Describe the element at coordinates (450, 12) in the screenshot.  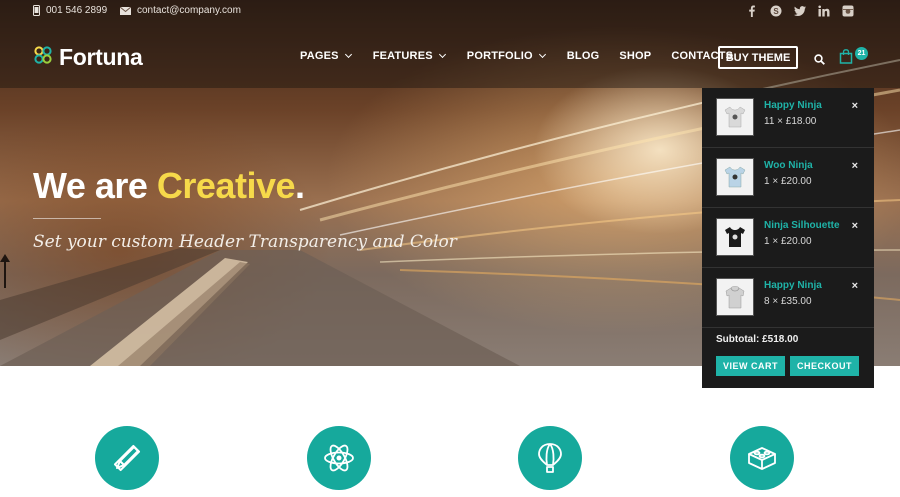
I see `top-bar: 001 546 2899 contact@company.com S` at that location.